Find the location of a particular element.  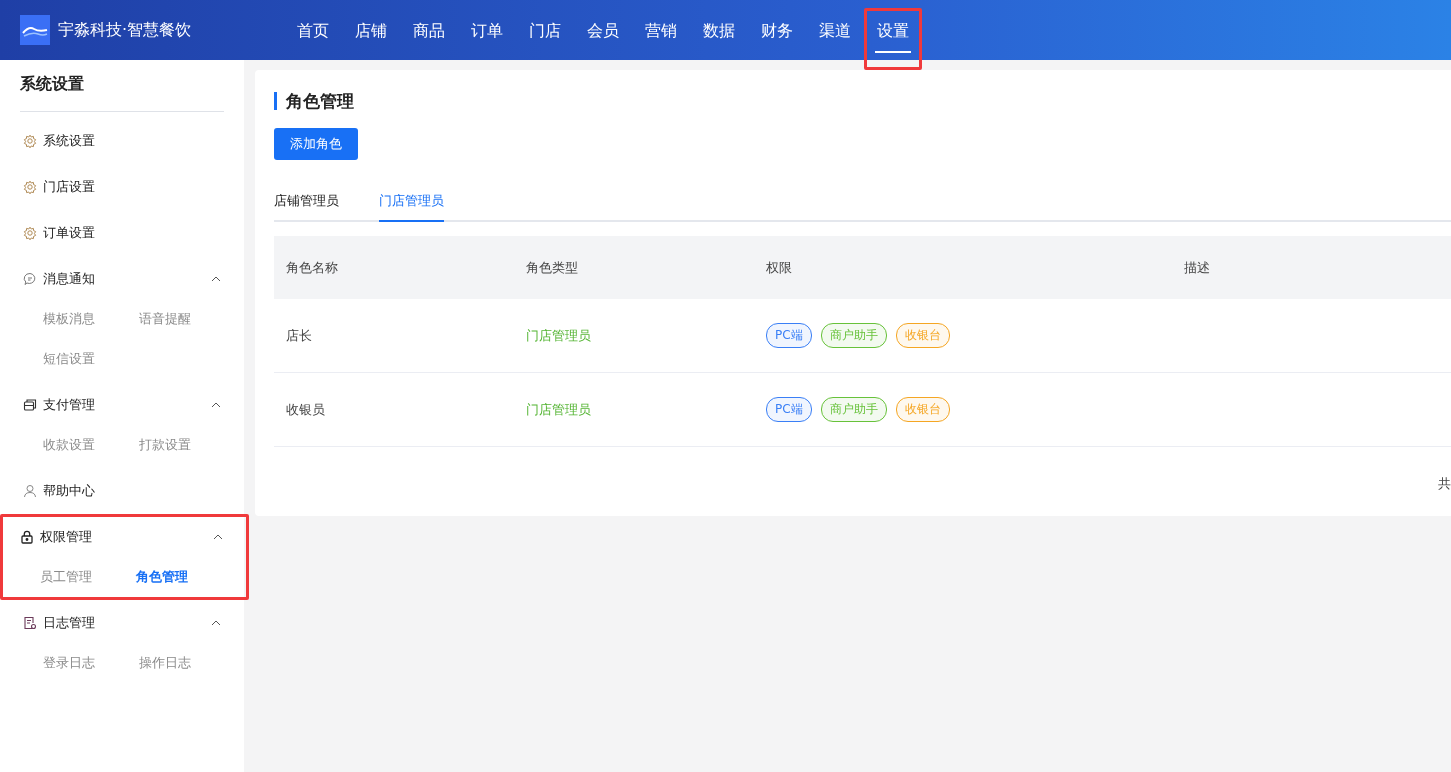

sidebar-subitem: 打款设置 is located at coordinates (187, 445).